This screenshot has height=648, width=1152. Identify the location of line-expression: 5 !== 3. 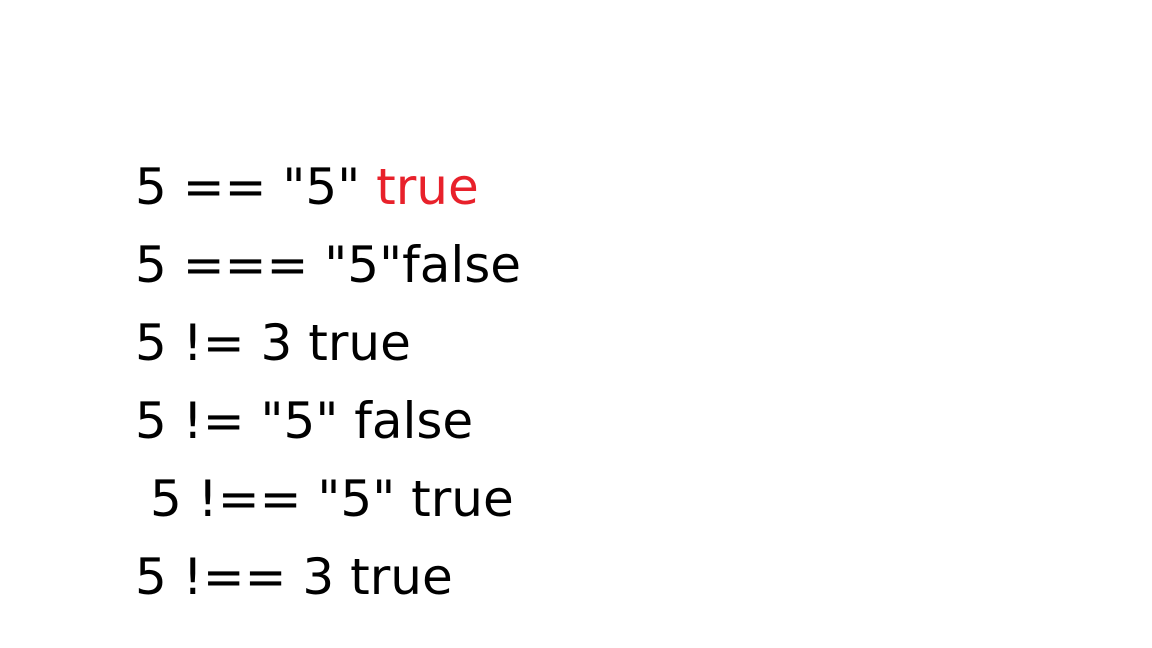
(243, 577).